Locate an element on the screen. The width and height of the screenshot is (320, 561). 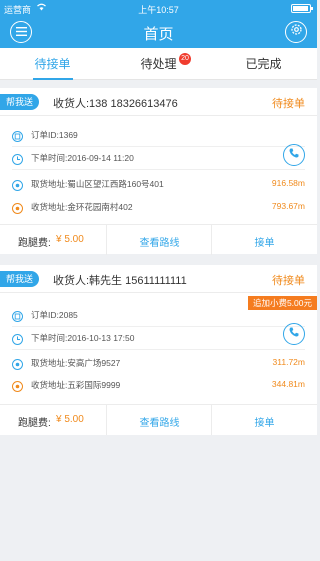
nav-bar: 首页 is located at coordinates (158, 32).